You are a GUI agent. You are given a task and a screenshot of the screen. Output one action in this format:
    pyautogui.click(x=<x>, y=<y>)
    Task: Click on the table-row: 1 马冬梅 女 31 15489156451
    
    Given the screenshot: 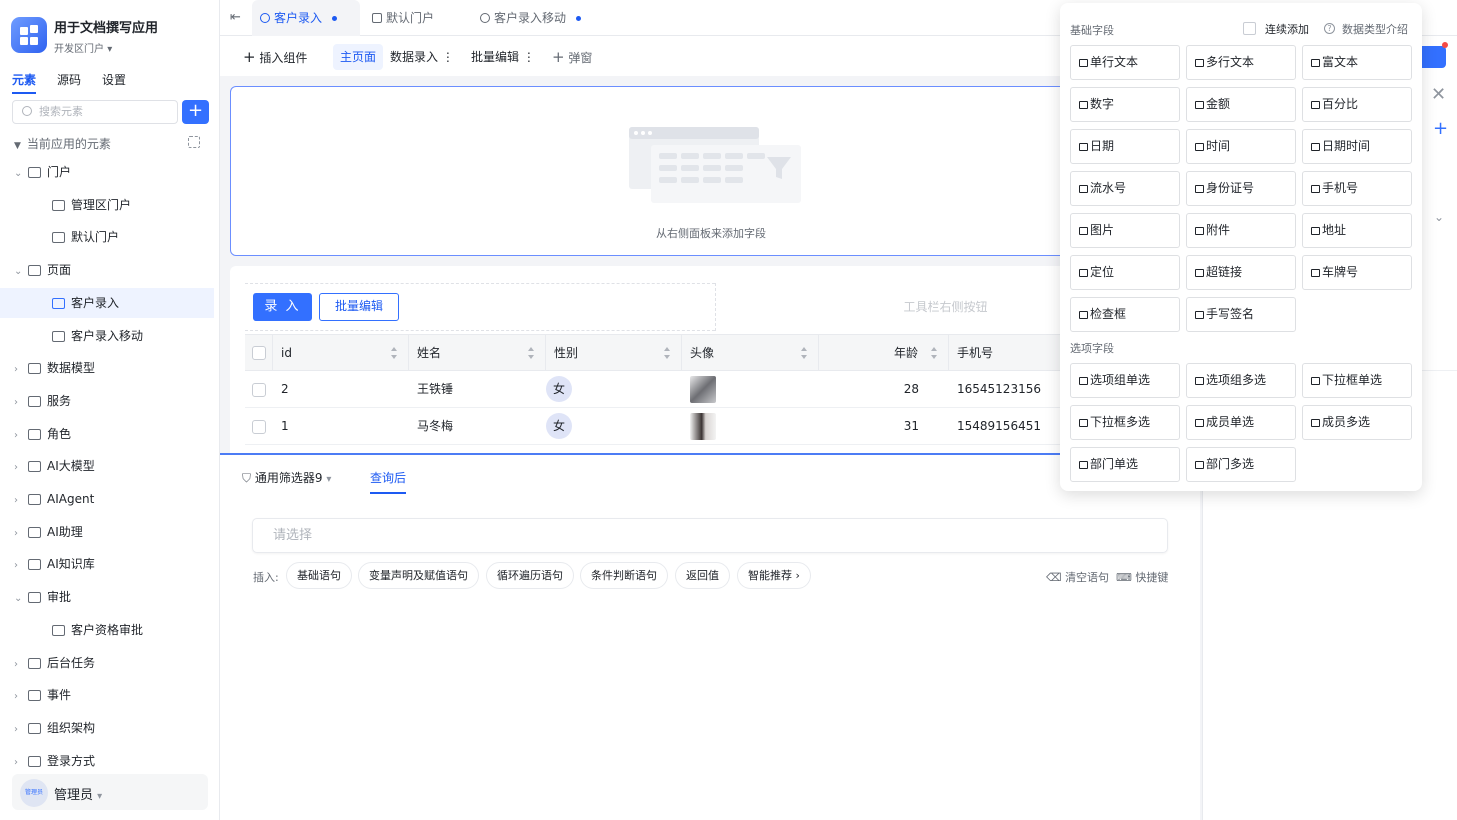 What is the action you would take?
    pyautogui.click(x=715, y=426)
    